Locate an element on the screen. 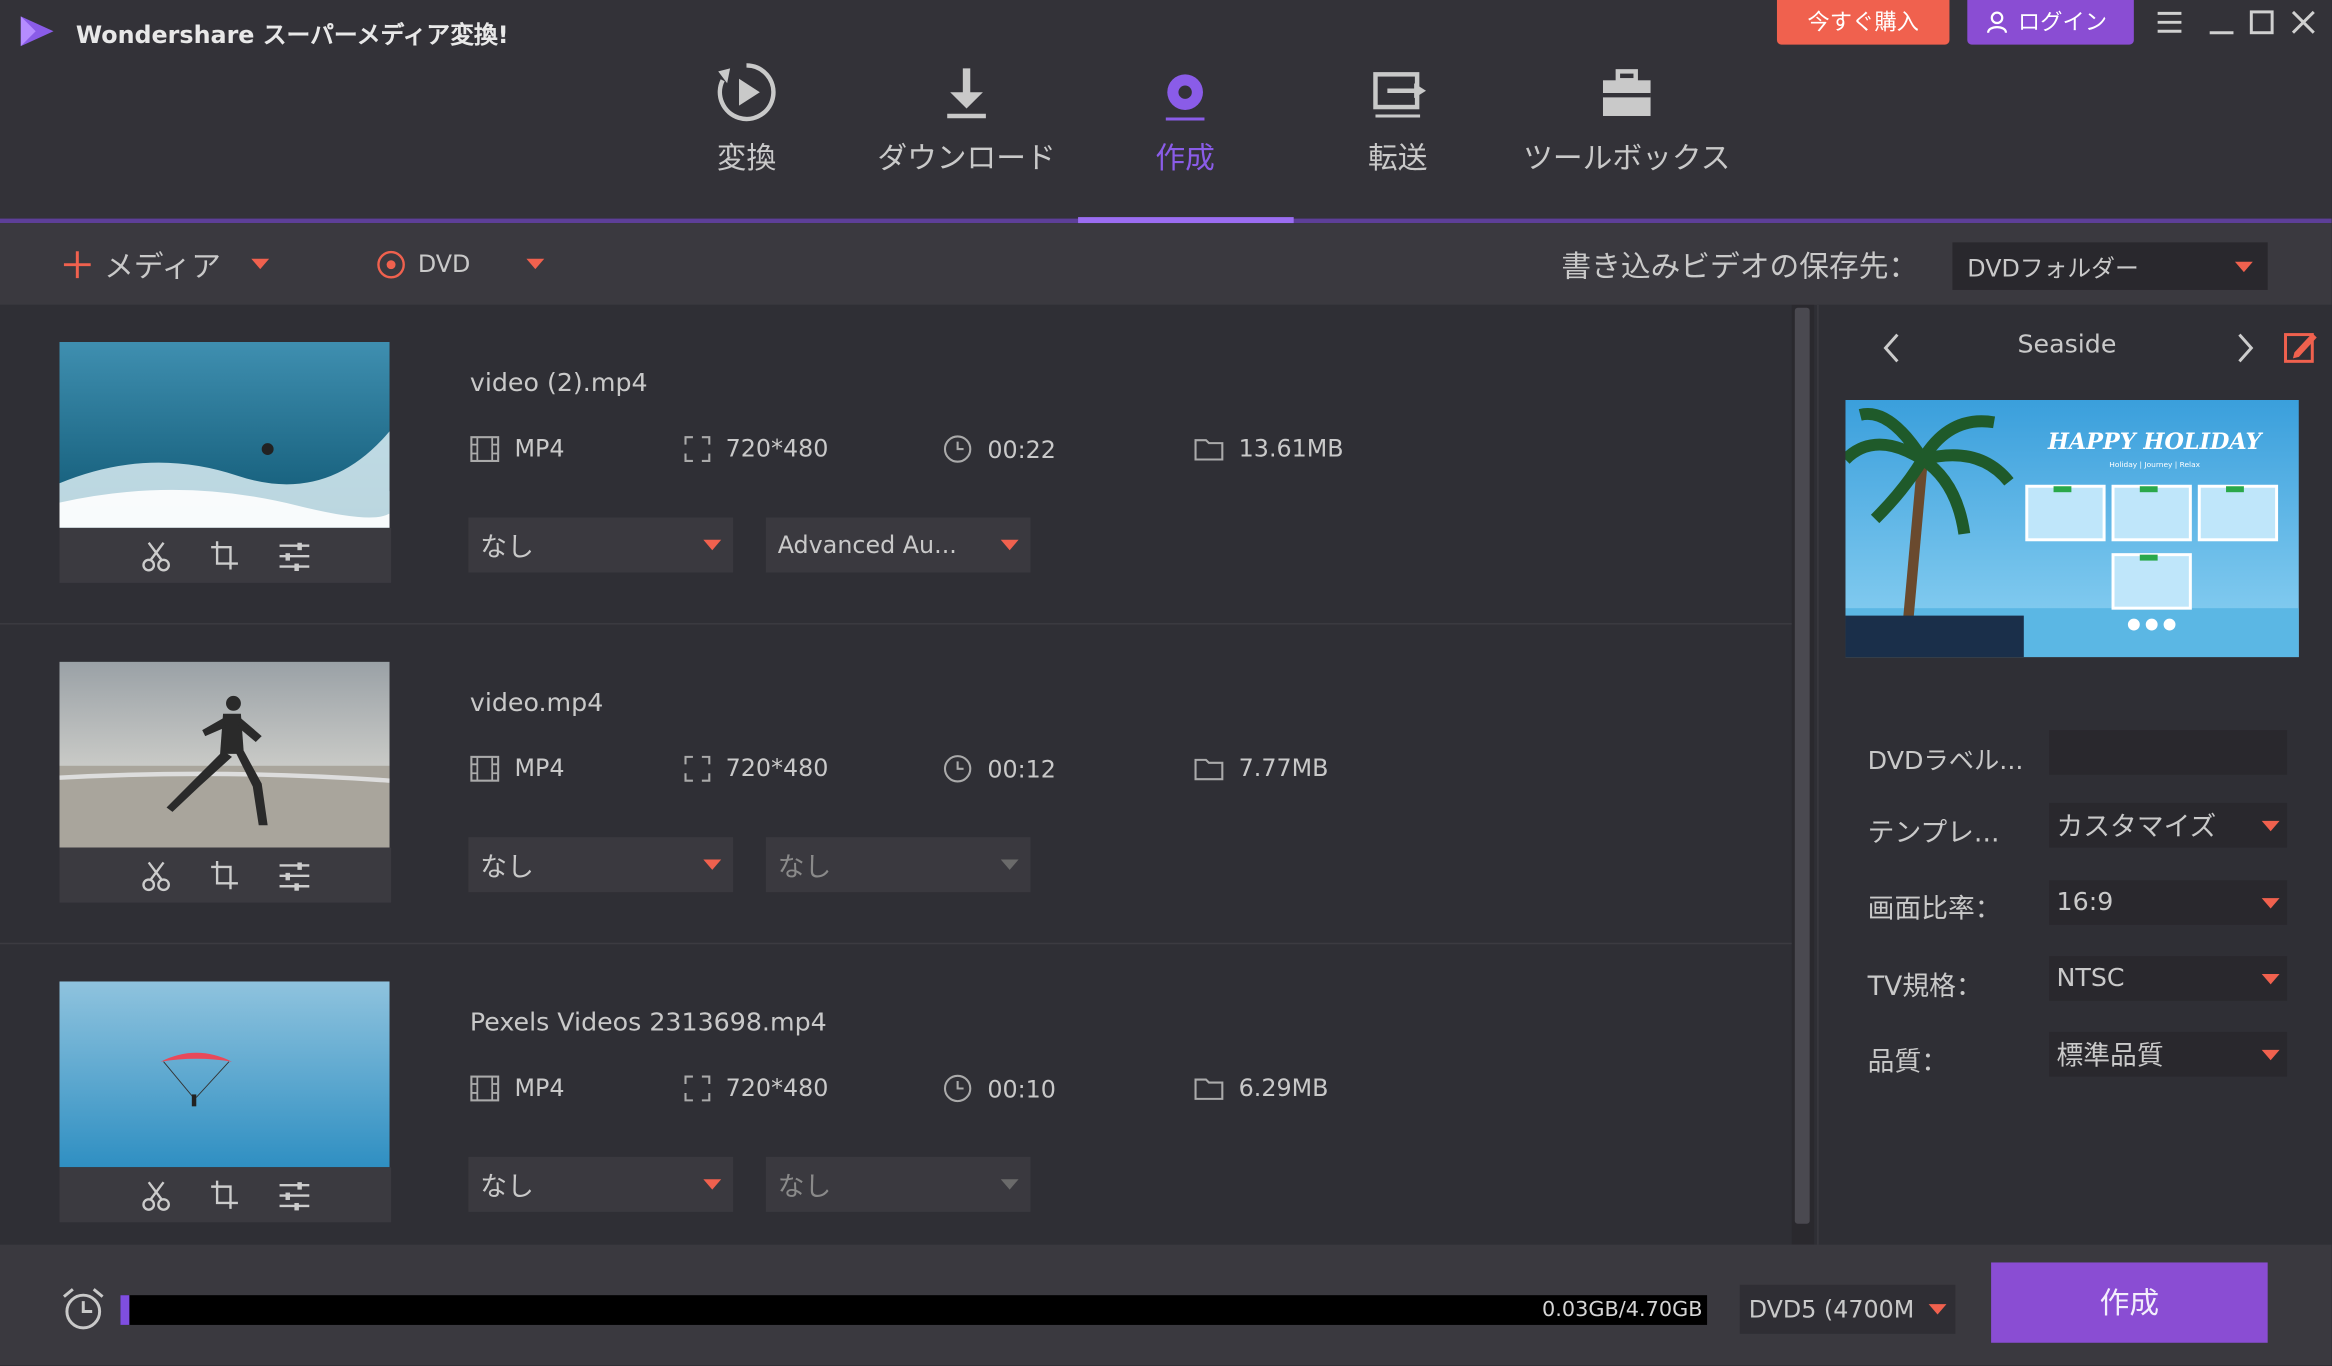 The width and height of the screenshot is (2332, 1366). disc-usage-fill is located at coordinates (125, 1310).